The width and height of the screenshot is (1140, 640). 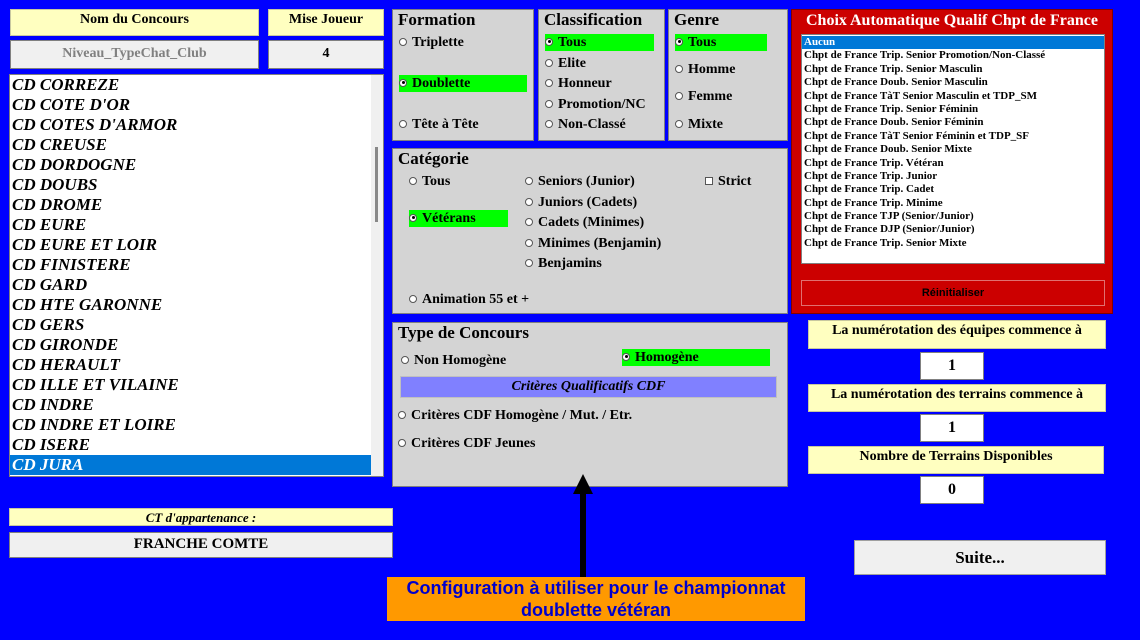 What do you see at coordinates (191, 385) in the screenshot?
I see `cd-list-item: CD ILLE ET VILAINE` at bounding box center [191, 385].